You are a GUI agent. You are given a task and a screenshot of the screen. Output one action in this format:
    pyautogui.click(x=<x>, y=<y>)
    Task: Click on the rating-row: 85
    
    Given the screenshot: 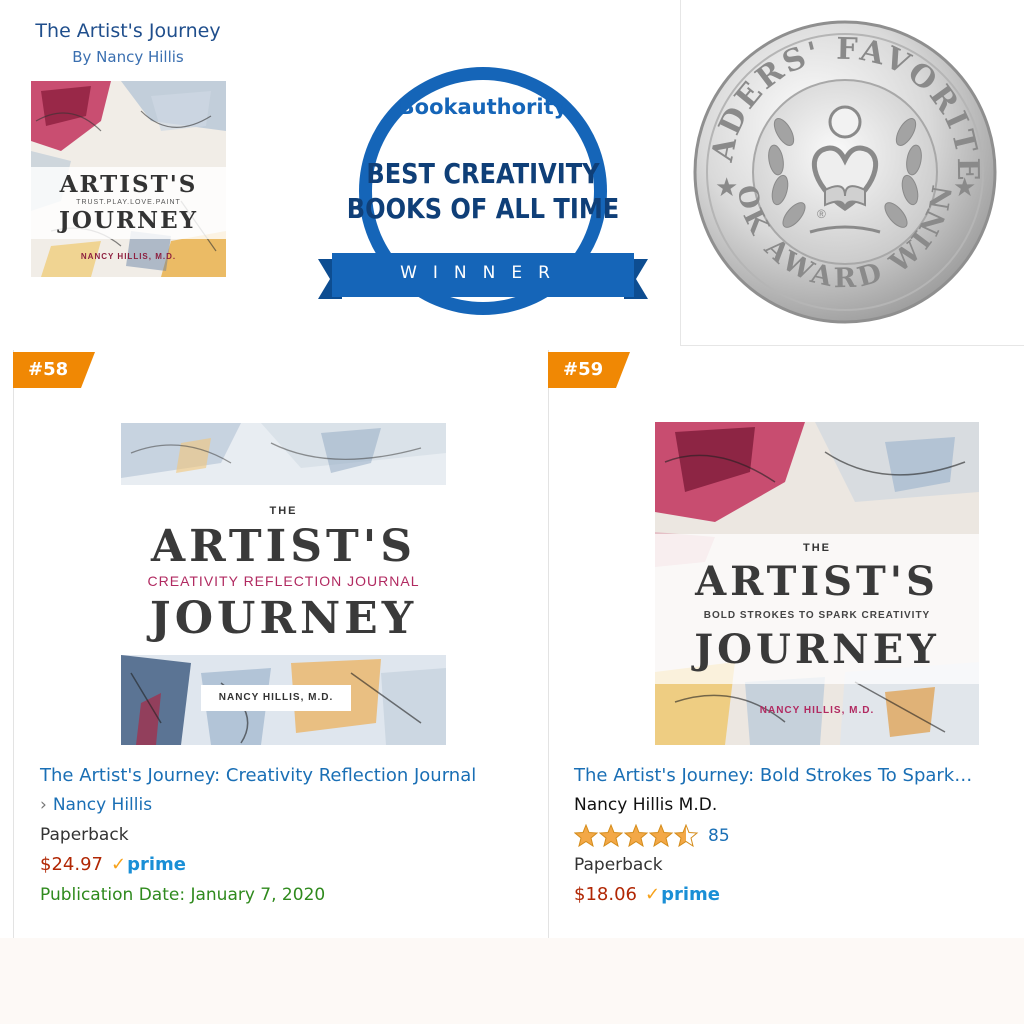 What is the action you would take?
    pyautogui.click(x=652, y=836)
    